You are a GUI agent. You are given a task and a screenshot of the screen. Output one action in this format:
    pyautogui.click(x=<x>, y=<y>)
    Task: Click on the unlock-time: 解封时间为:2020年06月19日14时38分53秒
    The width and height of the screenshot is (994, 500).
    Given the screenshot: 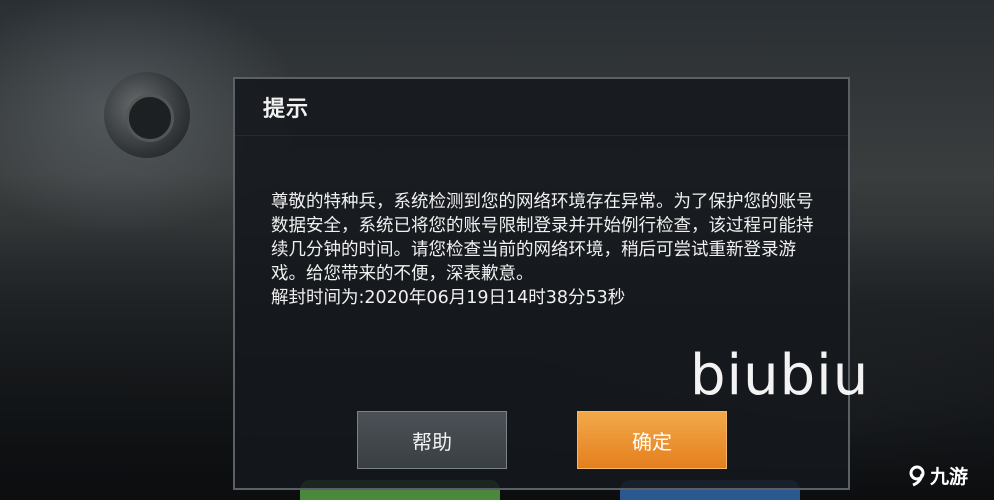 What is the action you would take?
    pyautogui.click(x=448, y=298)
    